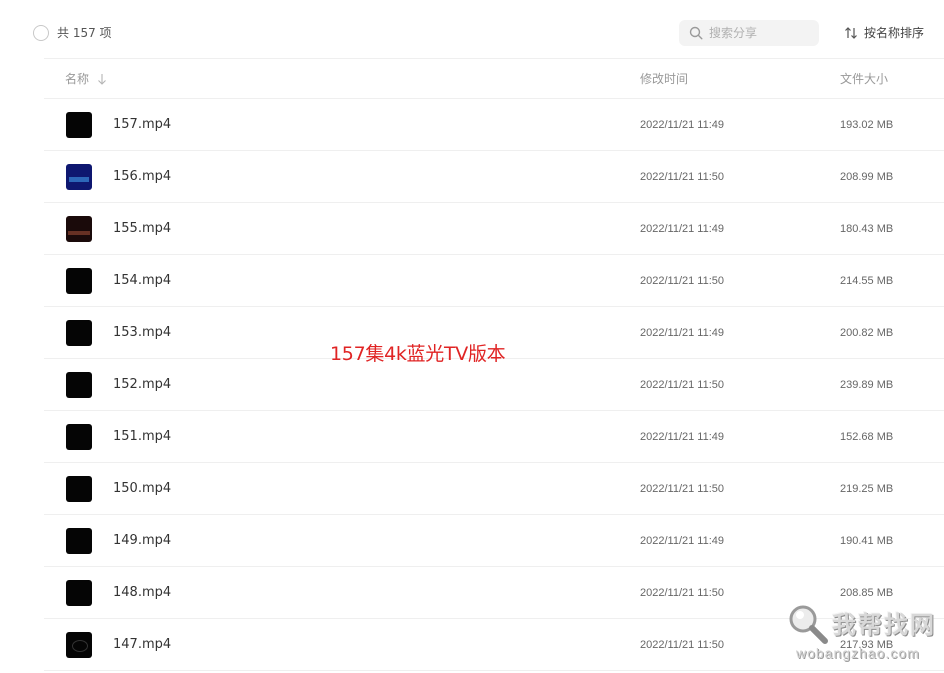  Describe the element at coordinates (142, 177) in the screenshot. I see `file-name: 156.mp4` at that location.